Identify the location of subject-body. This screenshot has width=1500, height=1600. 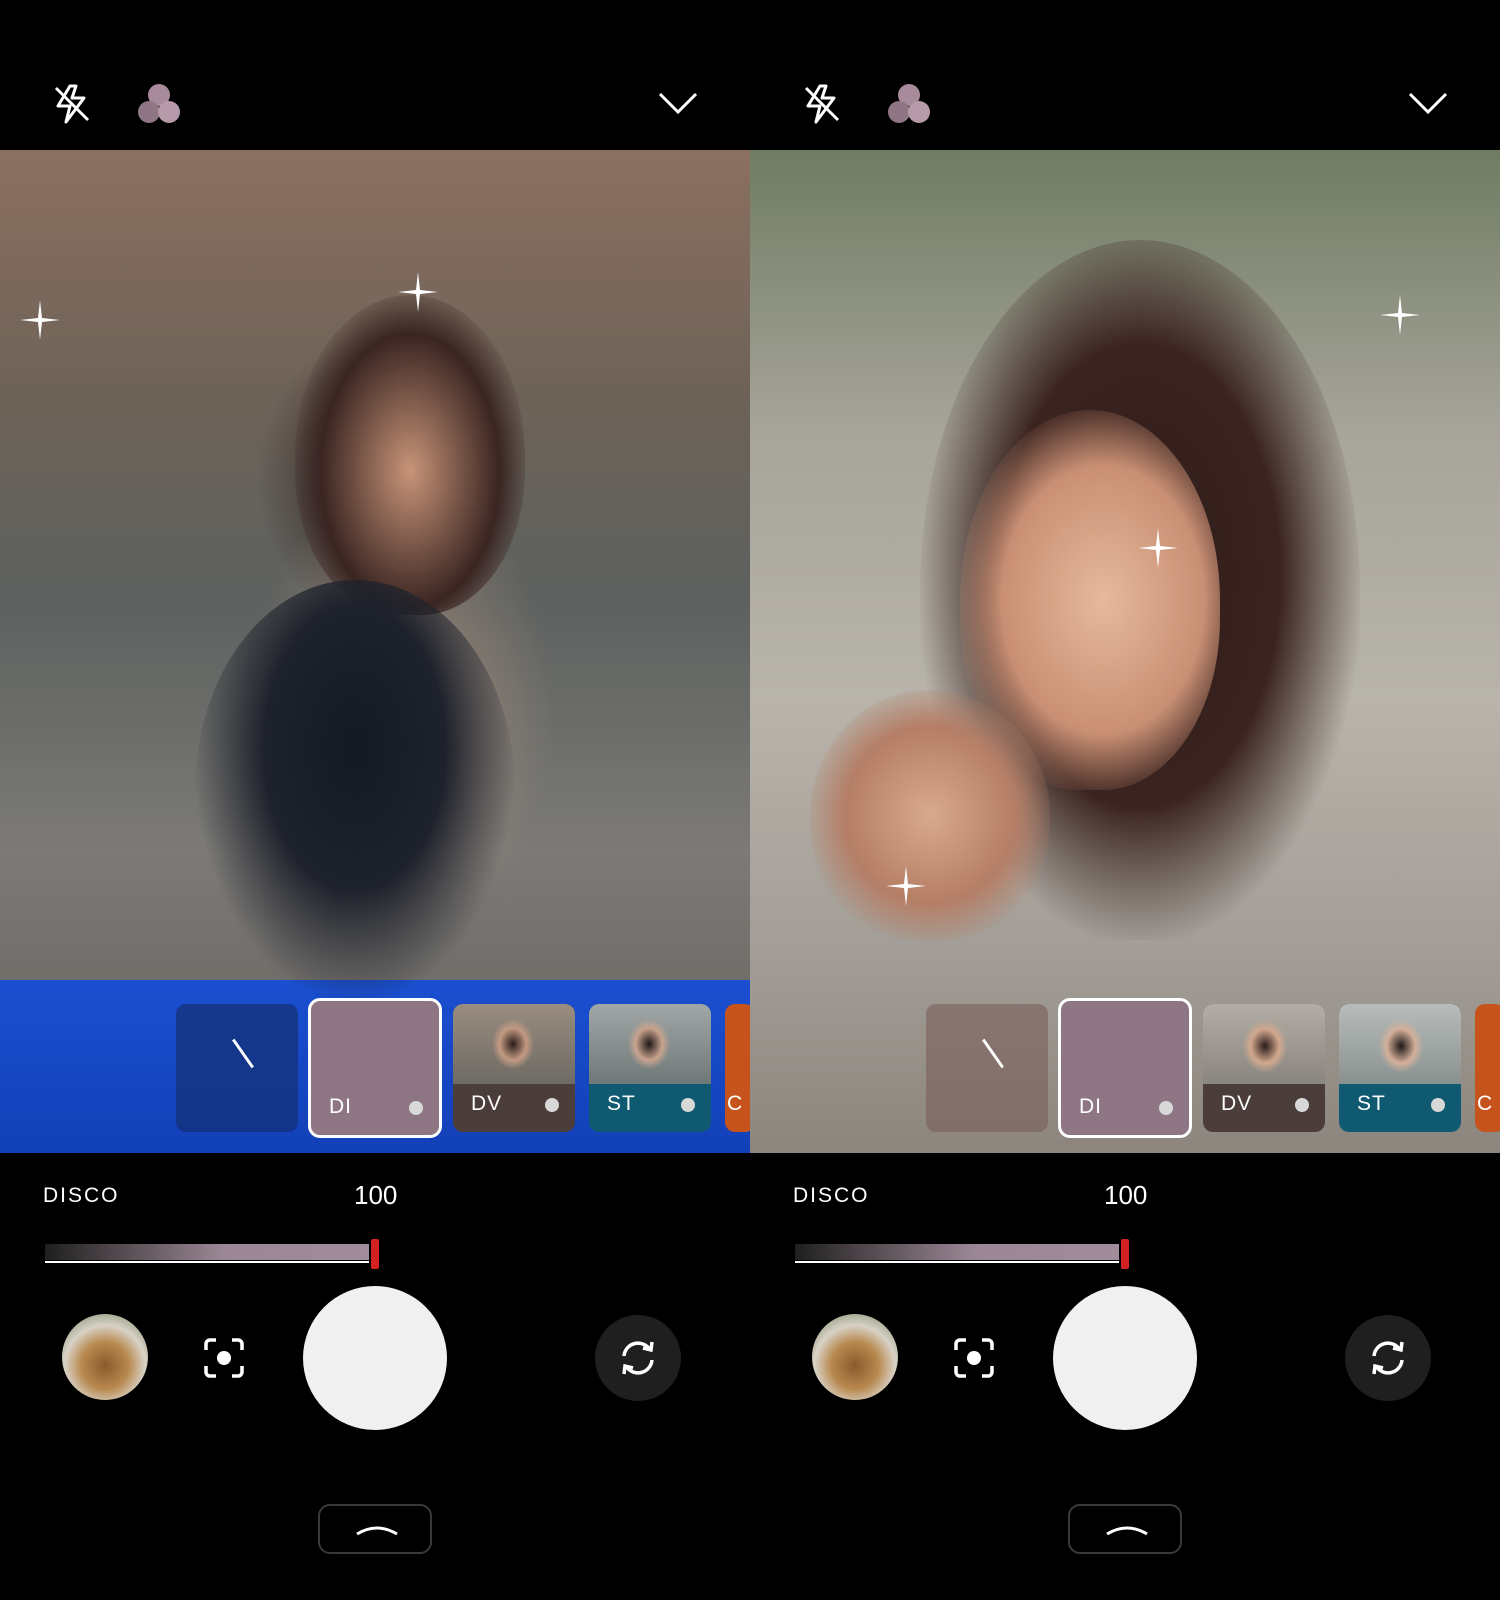
(355, 790).